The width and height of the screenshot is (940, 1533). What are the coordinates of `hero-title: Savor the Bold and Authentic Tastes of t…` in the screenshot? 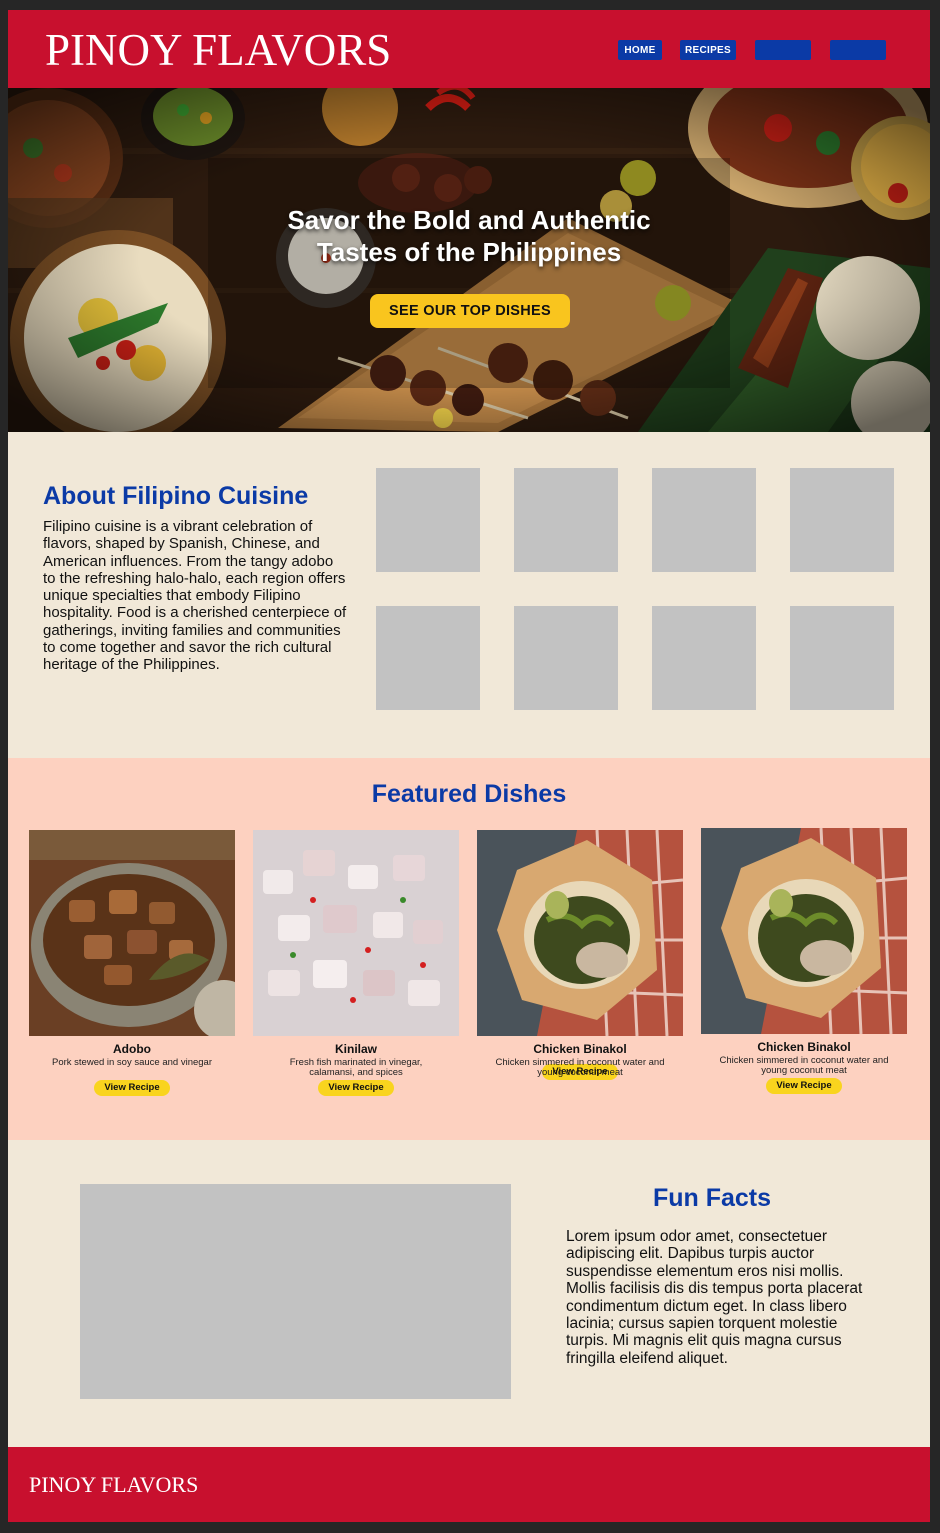 It's located at (469, 236).